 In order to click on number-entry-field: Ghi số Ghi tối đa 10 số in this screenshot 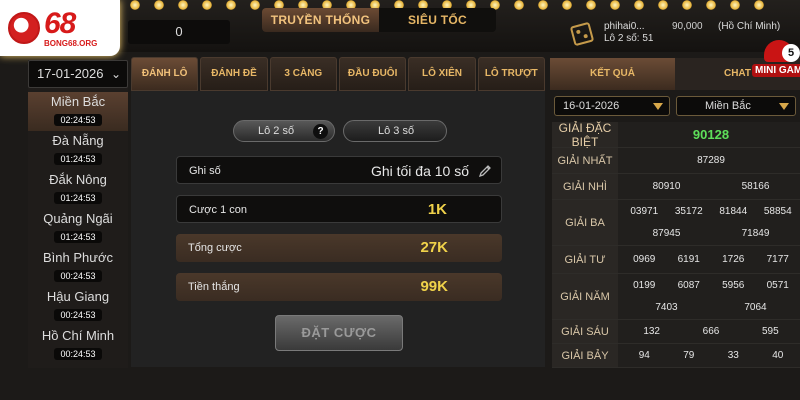, I will do `click(339, 170)`.